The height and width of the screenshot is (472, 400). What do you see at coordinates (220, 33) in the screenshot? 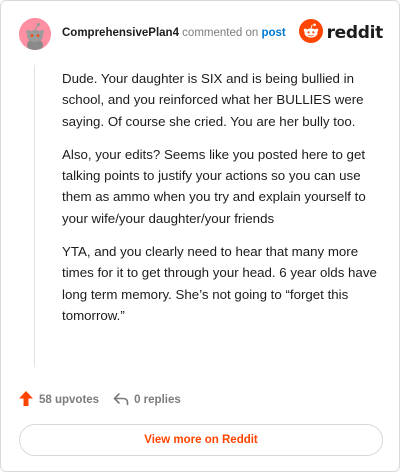
I see `commented-on-text: commented on` at bounding box center [220, 33].